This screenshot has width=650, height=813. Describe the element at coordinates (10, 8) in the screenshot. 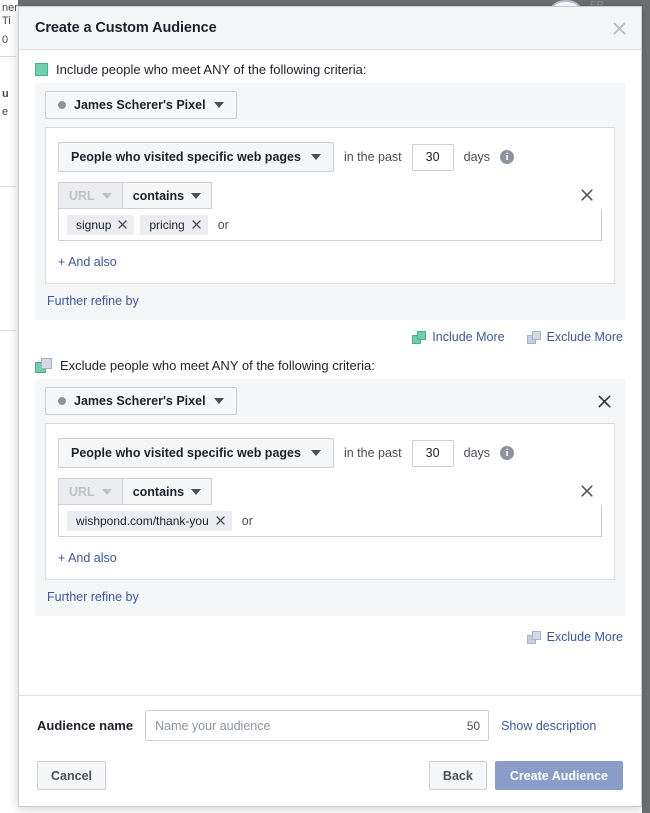

I see `background-text-fragment: ner` at that location.